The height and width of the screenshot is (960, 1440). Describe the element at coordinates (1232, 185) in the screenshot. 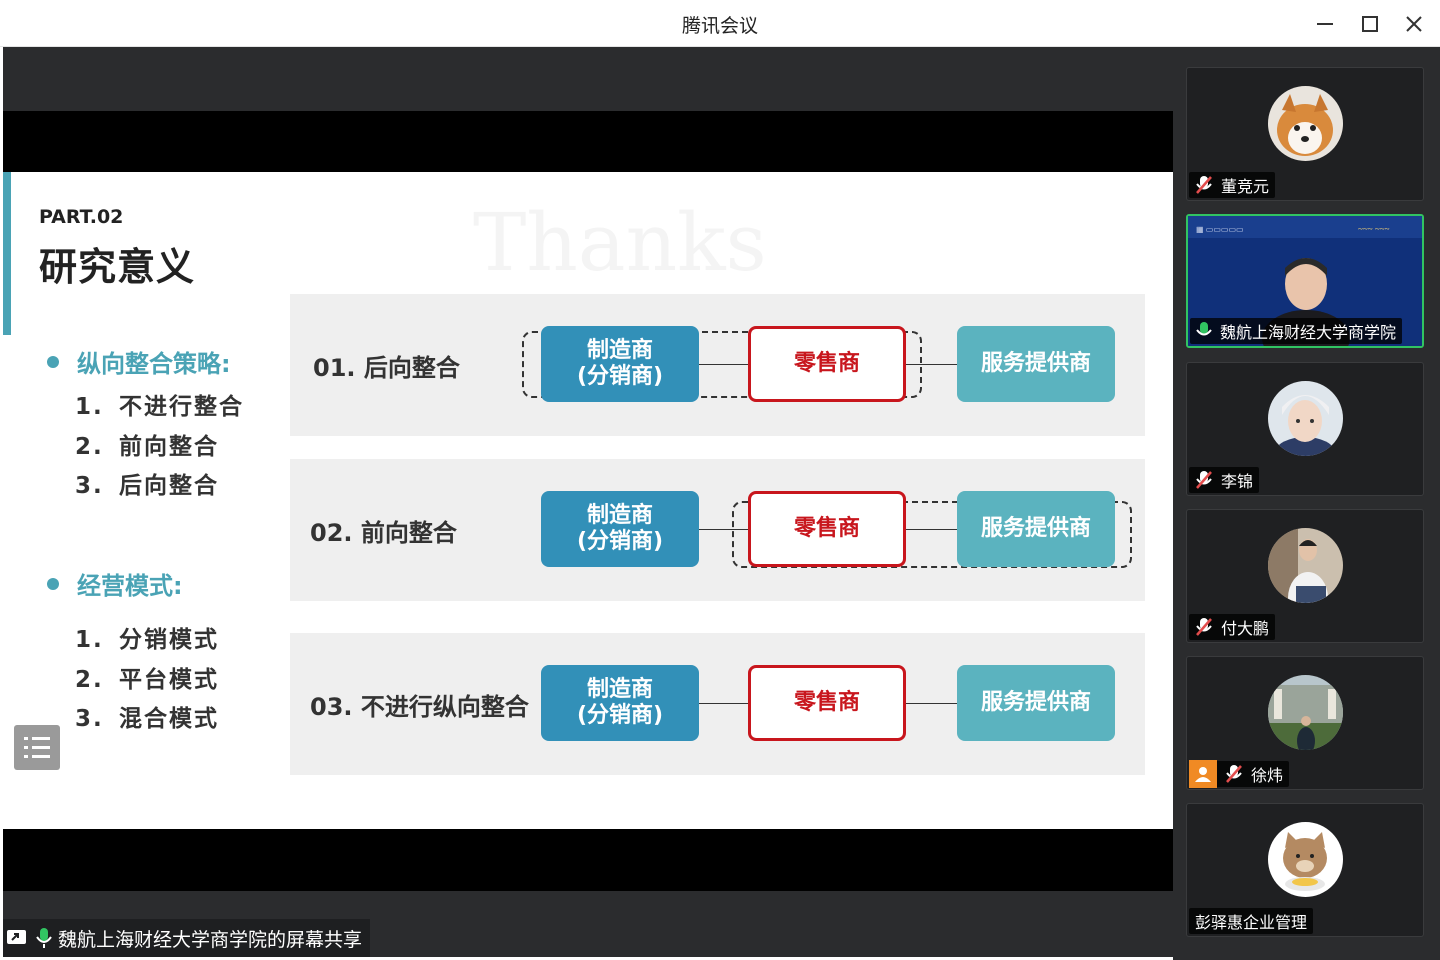

I see `participant-name-tag: 董竞元` at that location.